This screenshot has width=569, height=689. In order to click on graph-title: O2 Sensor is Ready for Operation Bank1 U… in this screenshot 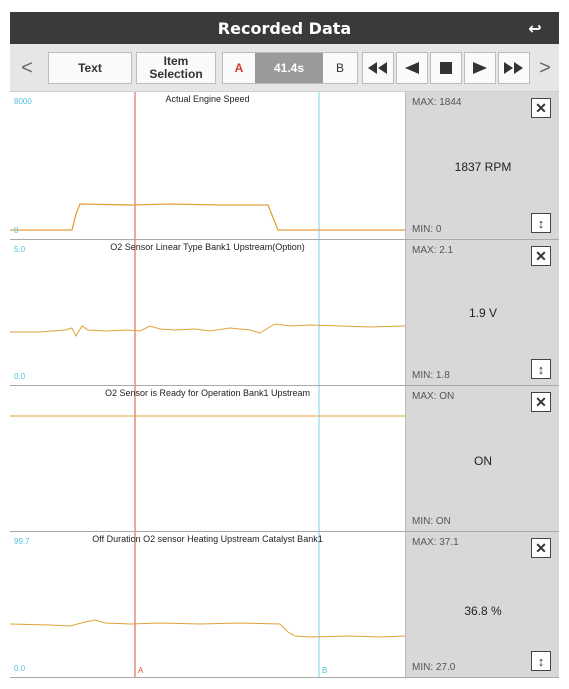, I will do `click(207, 393)`.